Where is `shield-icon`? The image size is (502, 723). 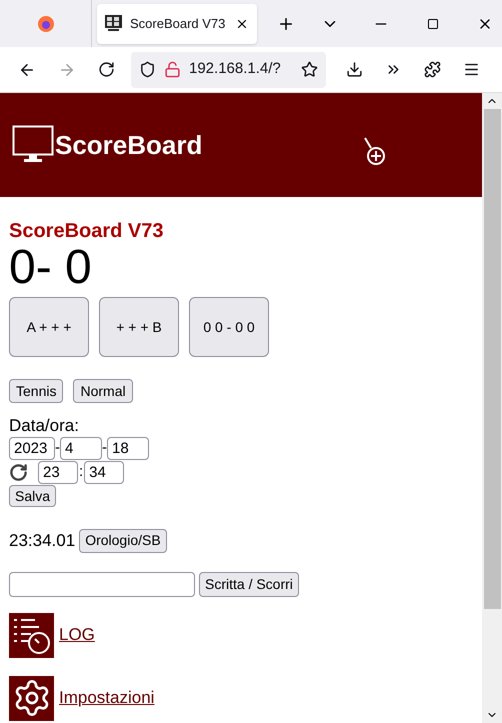
shield-icon is located at coordinates (147, 69).